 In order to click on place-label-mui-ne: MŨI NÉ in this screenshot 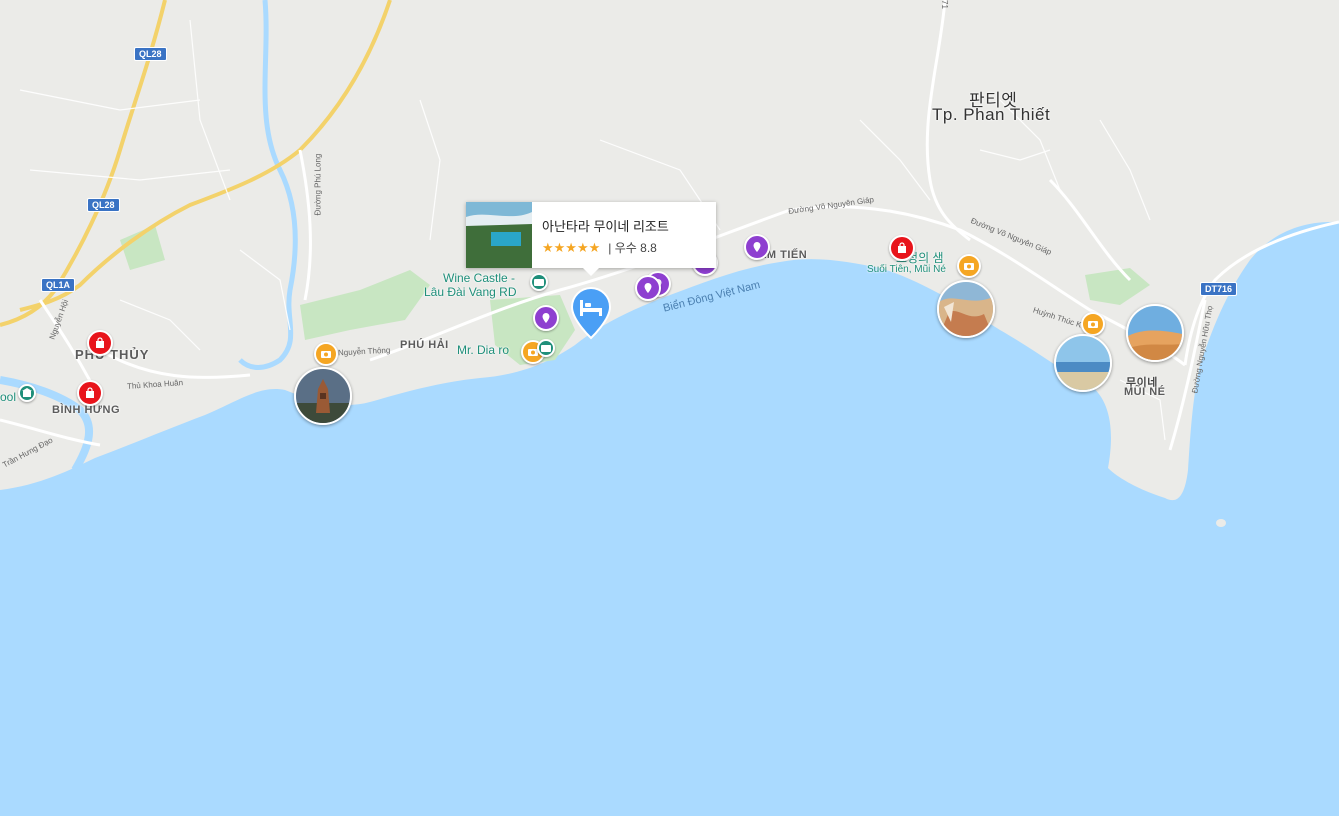, I will do `click(1145, 392)`.